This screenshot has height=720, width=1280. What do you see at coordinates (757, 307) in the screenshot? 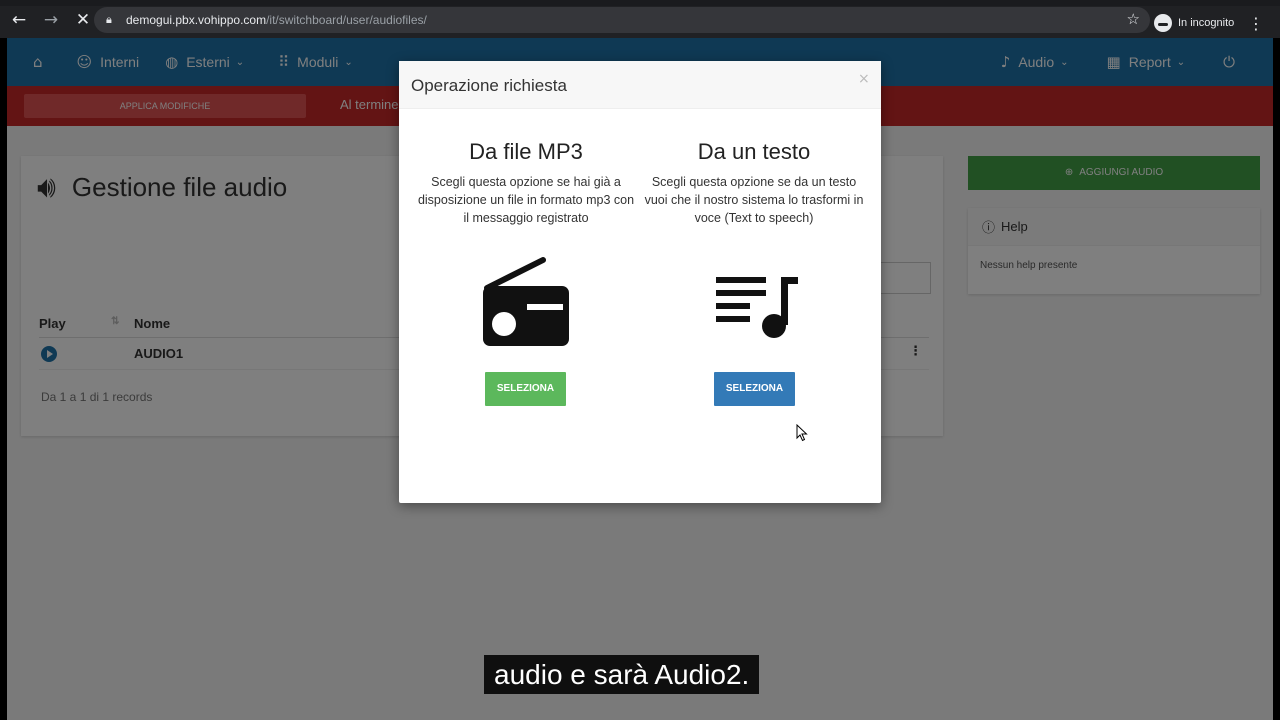
I see `playlist-music-icon` at bounding box center [757, 307].